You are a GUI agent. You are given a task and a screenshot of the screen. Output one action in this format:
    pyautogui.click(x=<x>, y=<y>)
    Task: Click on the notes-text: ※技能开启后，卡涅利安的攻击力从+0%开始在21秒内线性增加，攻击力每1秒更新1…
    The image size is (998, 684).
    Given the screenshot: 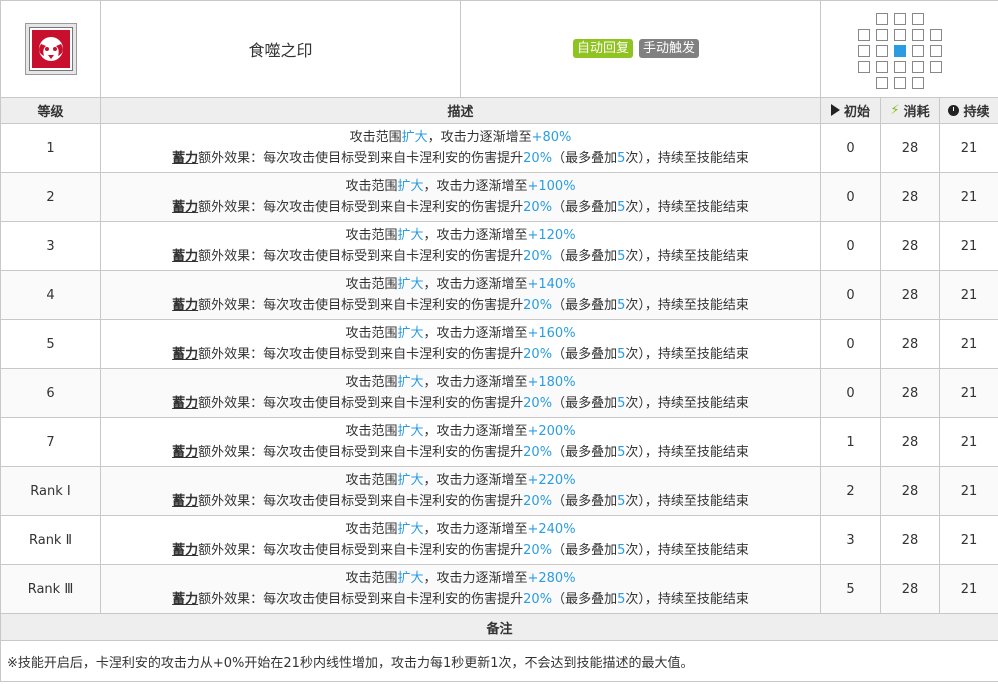 What is the action you would take?
    pyautogui.click(x=499, y=661)
    